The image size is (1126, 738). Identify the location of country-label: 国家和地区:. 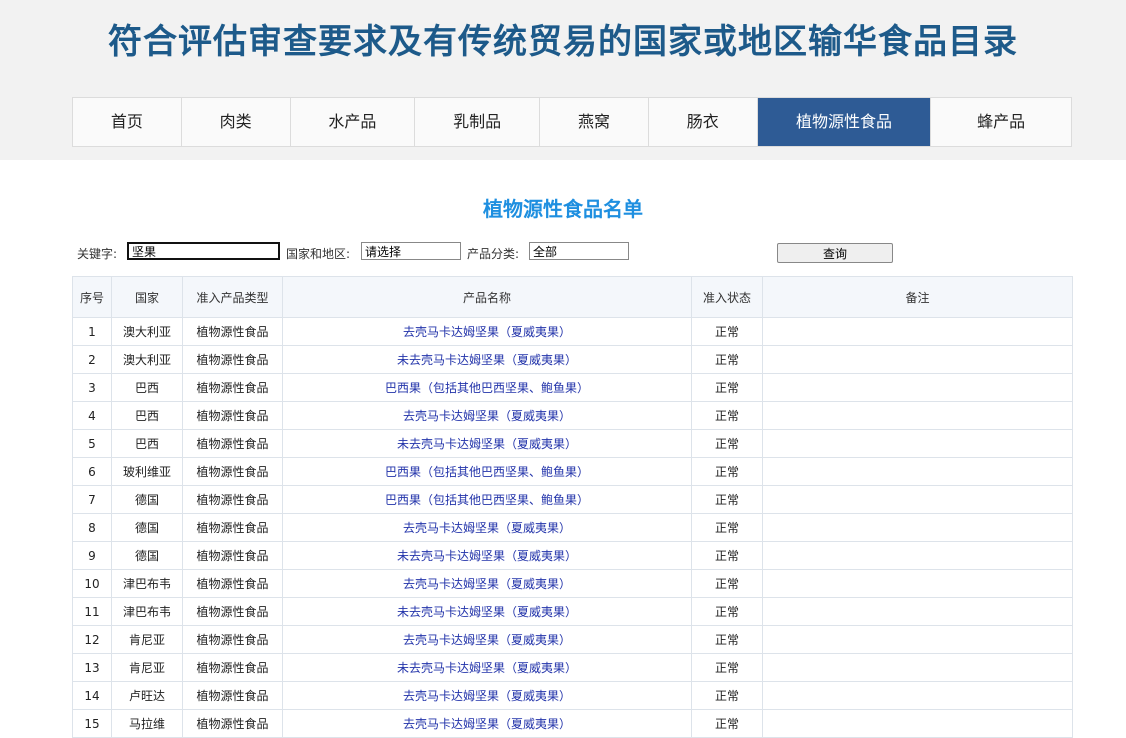
(318, 254).